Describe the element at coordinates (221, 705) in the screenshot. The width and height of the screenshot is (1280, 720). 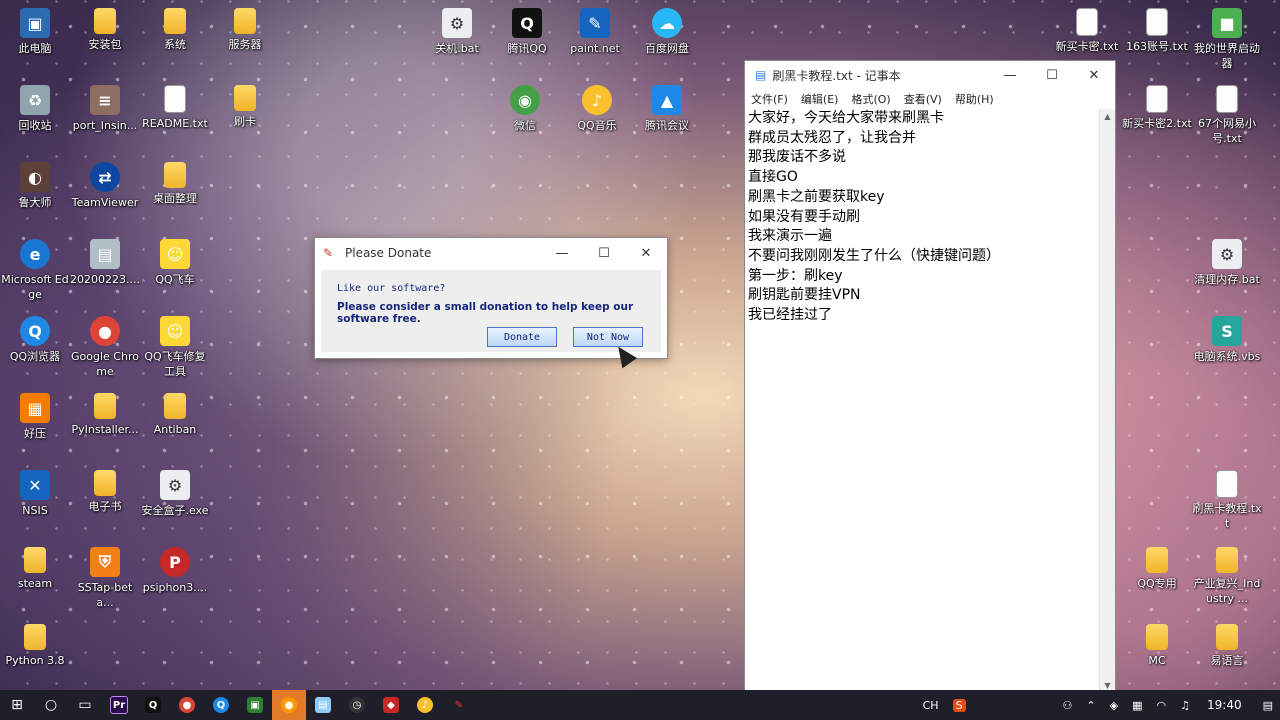
I see `qq-browser-icon: Q` at that location.